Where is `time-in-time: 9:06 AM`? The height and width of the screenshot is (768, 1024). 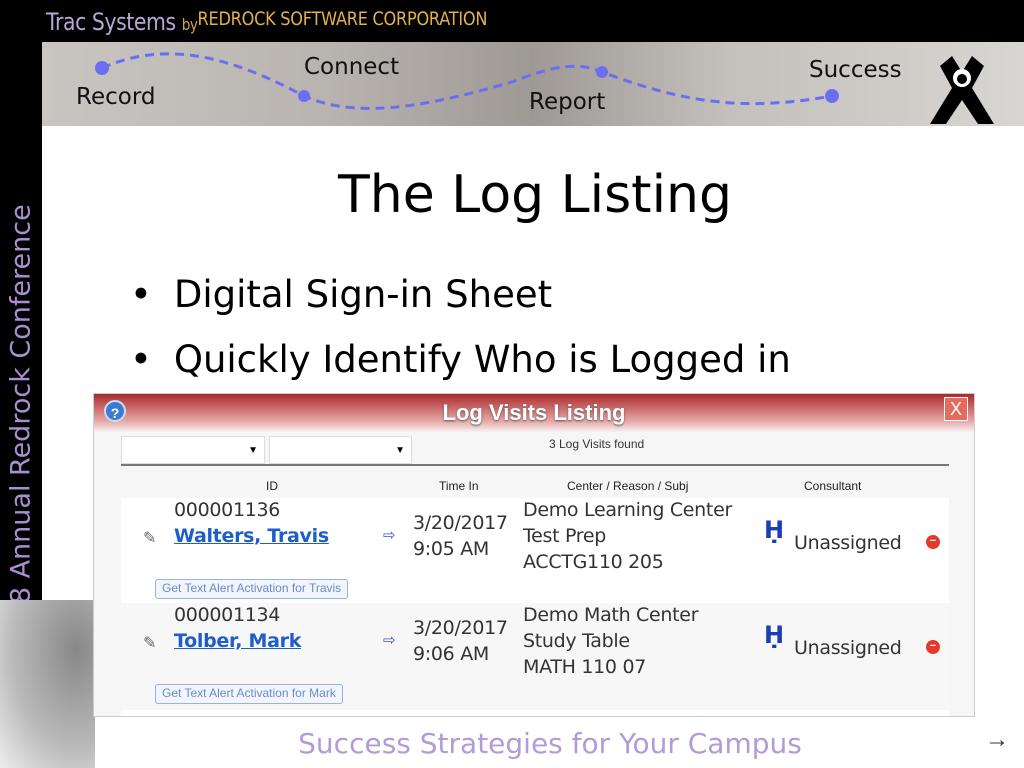 time-in-time: 9:06 AM is located at coordinates (451, 654).